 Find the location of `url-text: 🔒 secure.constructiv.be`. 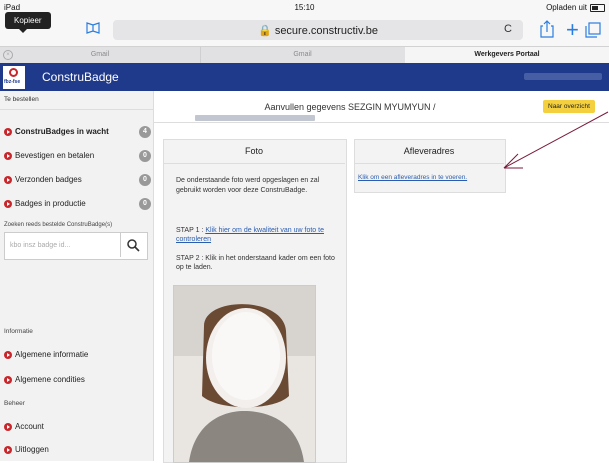

url-text: 🔒 secure.constructiv.be is located at coordinates (318, 30).